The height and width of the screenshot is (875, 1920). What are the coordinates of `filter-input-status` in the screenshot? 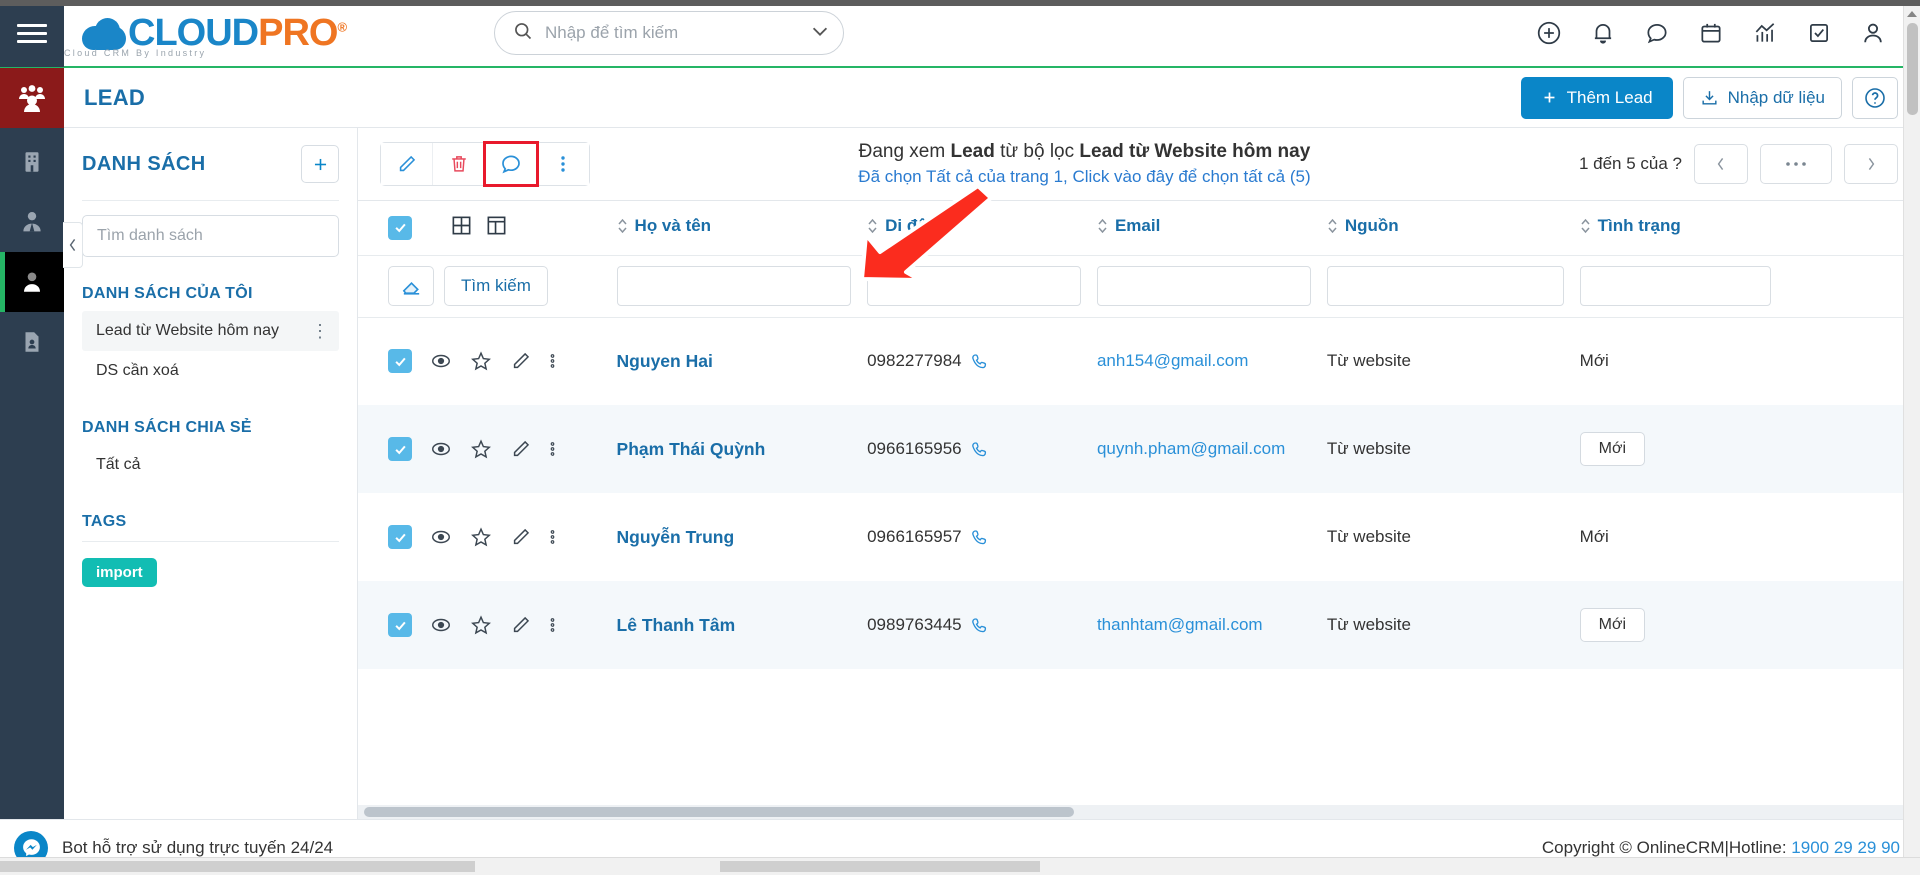 It's located at (1675, 286).